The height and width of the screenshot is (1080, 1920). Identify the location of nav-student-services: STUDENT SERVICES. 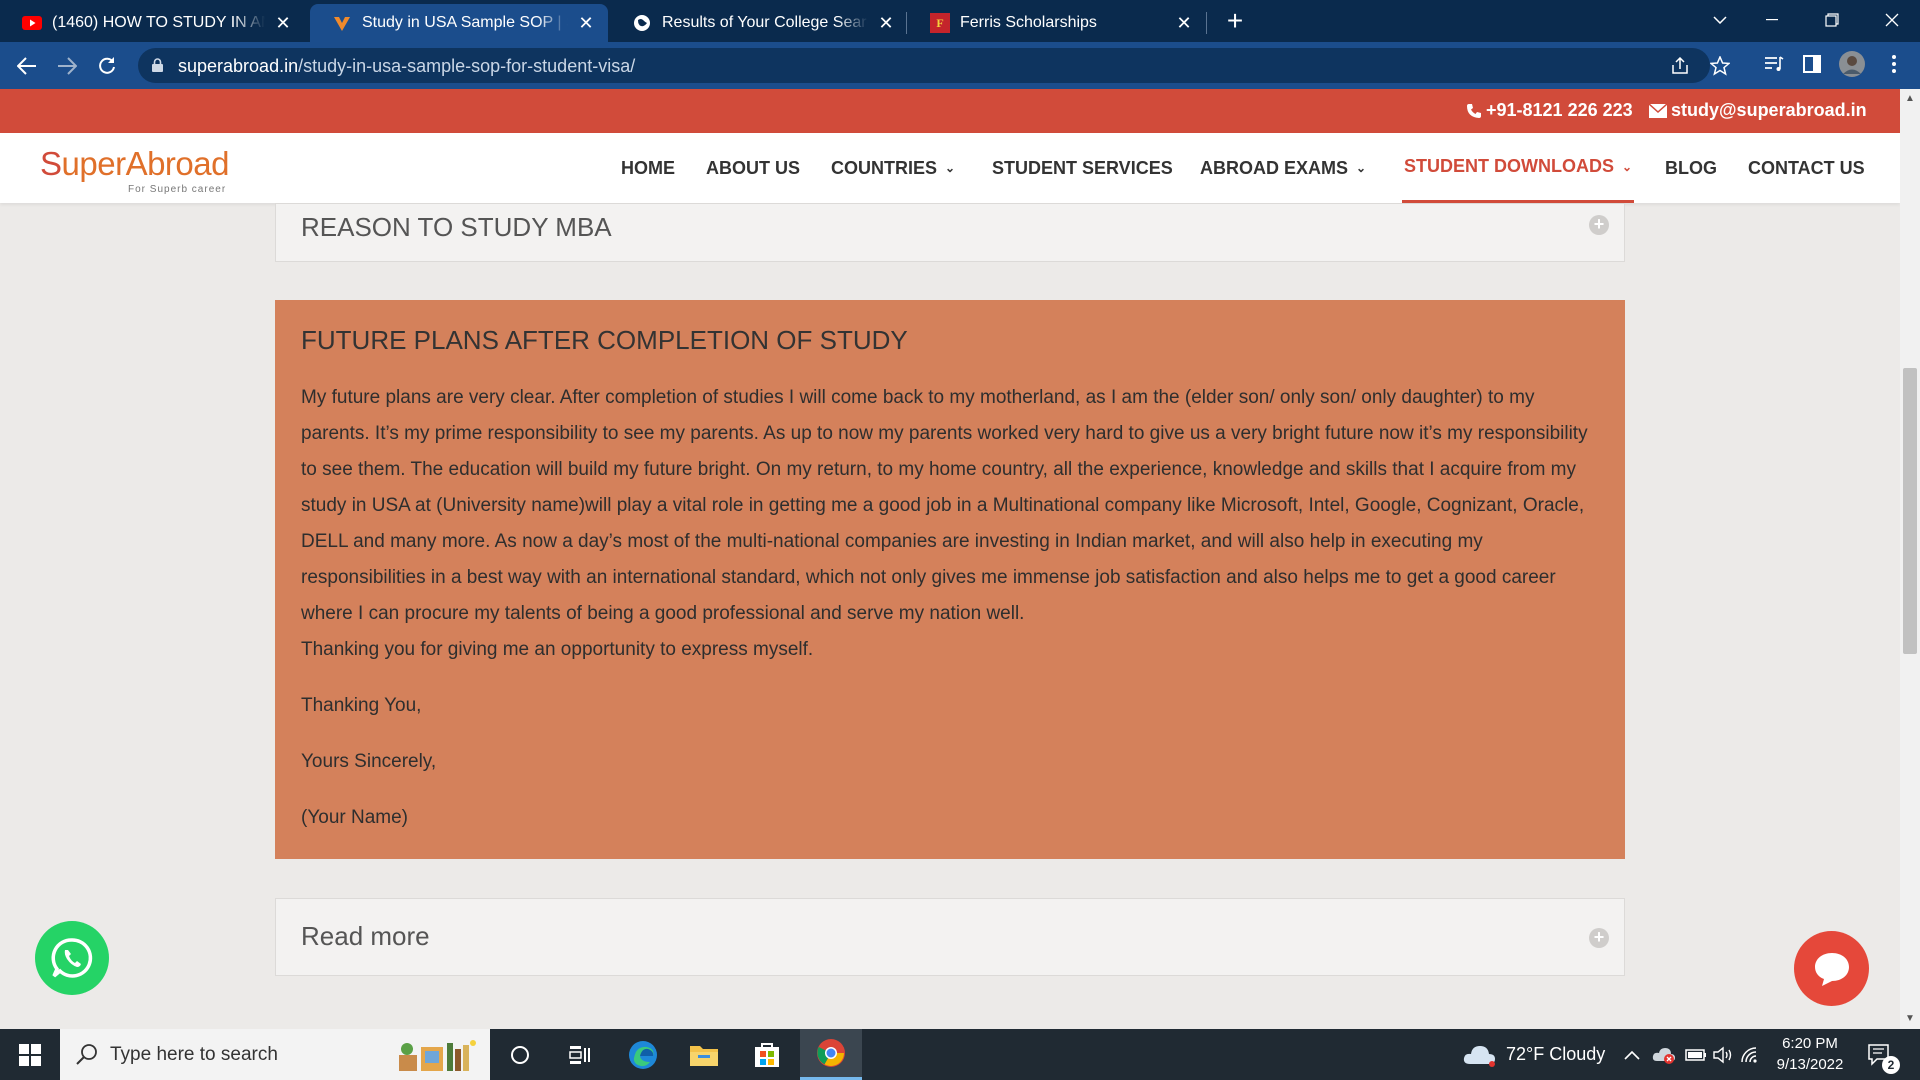
(1082, 168).